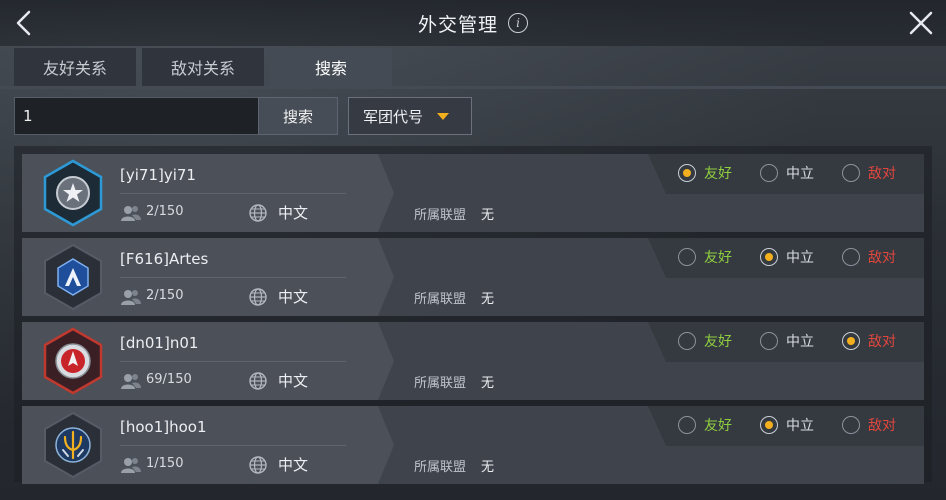  I want to click on page-title: 外交管理, so click(457, 24).